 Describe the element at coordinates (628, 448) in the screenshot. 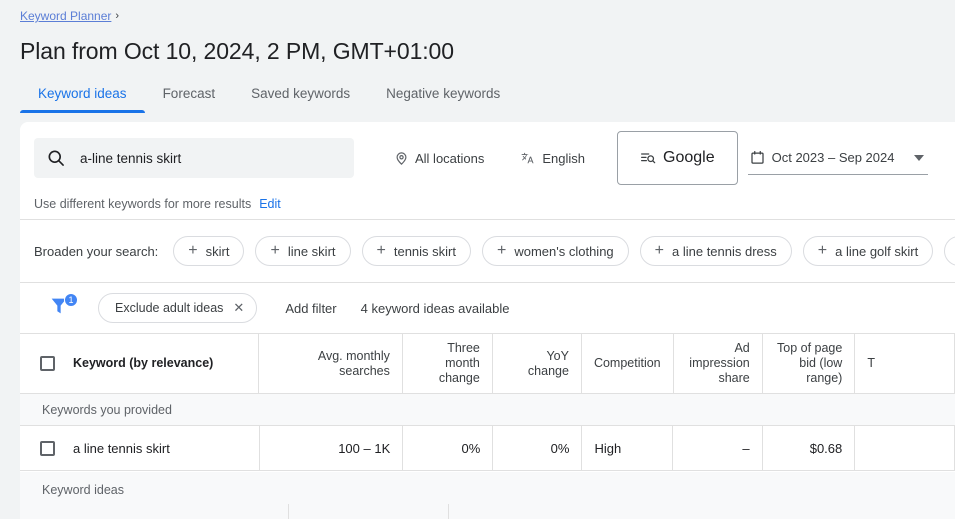

I see `row-competition: High` at that location.